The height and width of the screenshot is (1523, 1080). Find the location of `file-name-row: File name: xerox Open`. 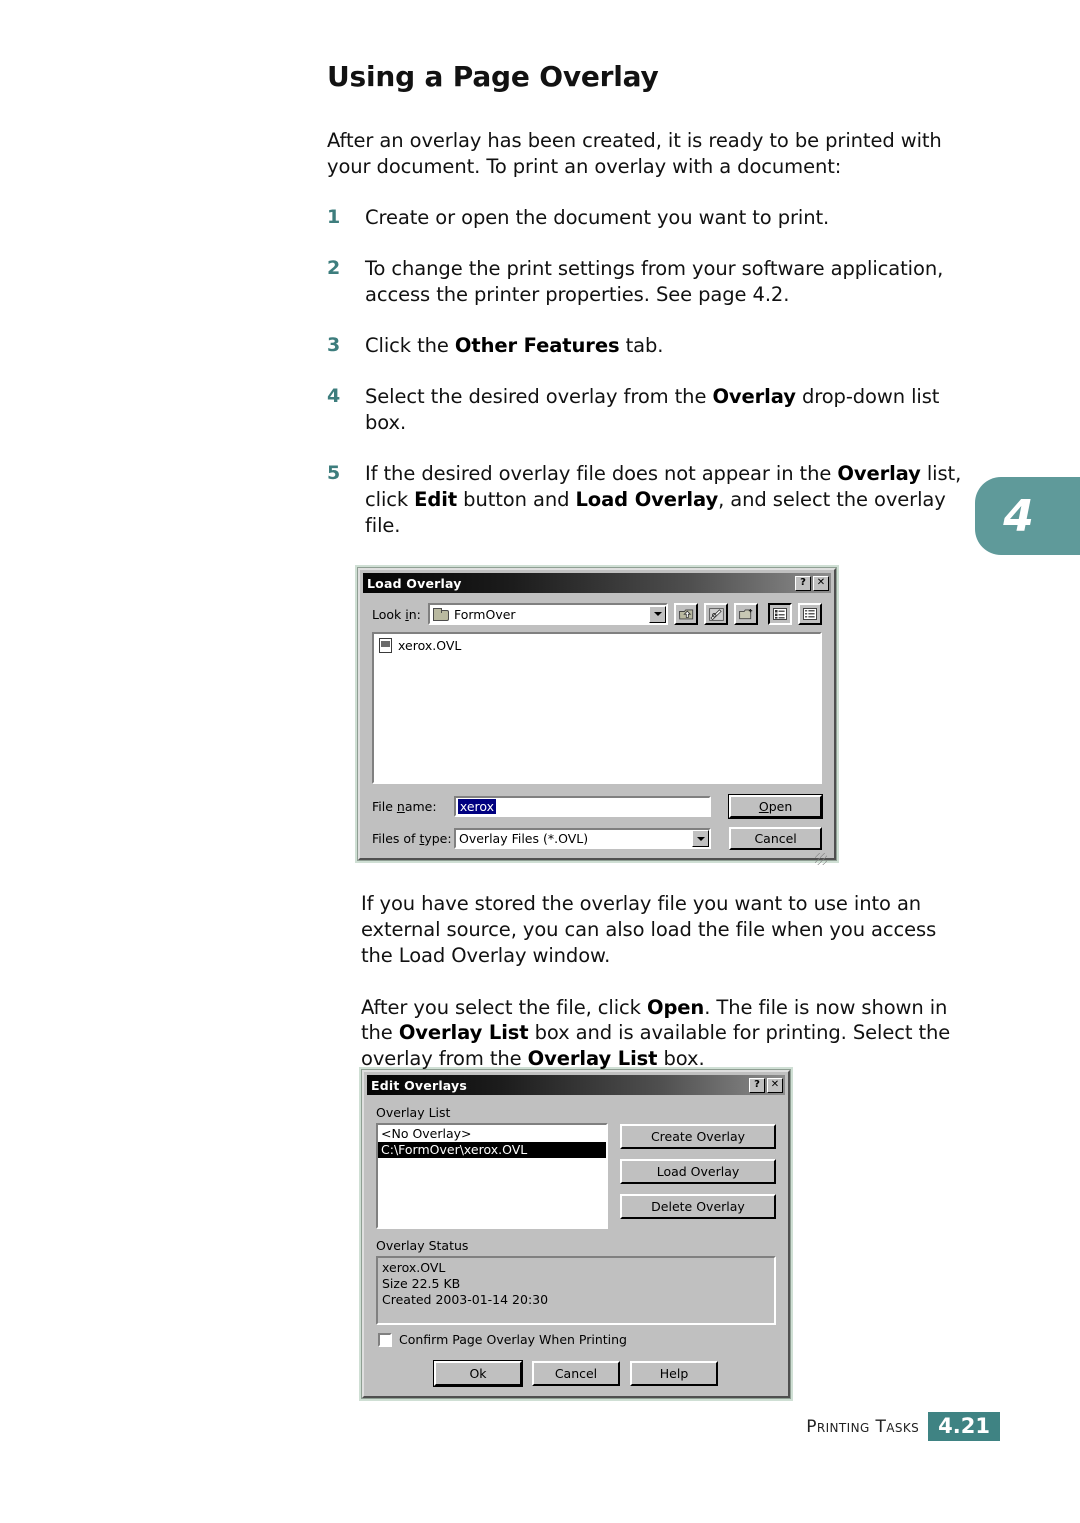

file-name-row: File name: xerox Open is located at coordinates (597, 806).